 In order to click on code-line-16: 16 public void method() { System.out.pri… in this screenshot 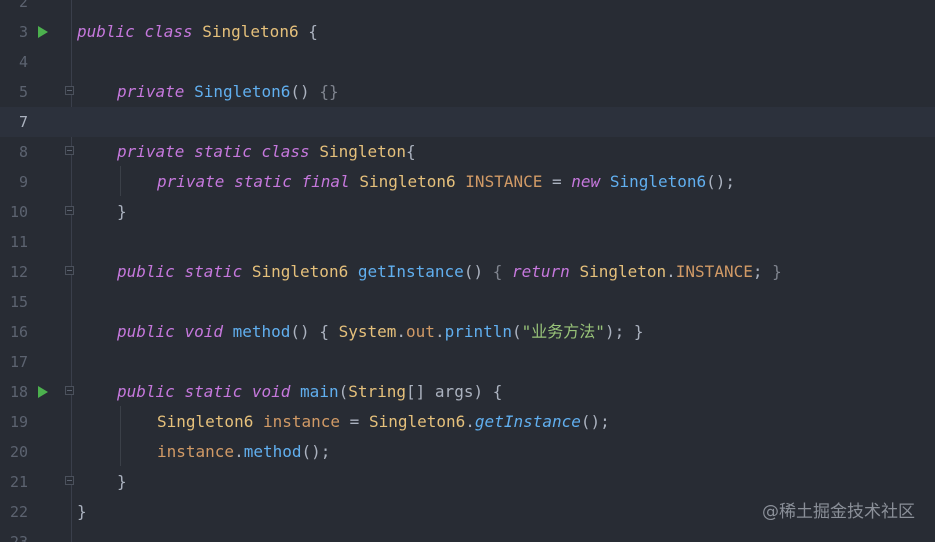, I will do `click(467, 332)`.